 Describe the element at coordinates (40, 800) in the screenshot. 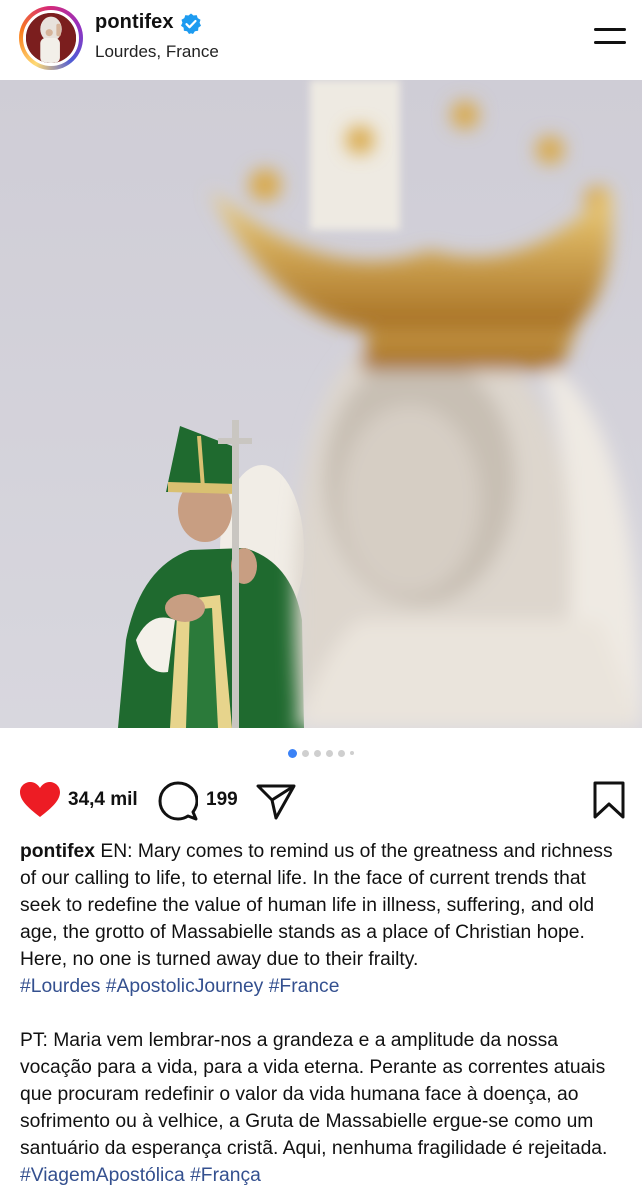

I see `heart-icon` at that location.